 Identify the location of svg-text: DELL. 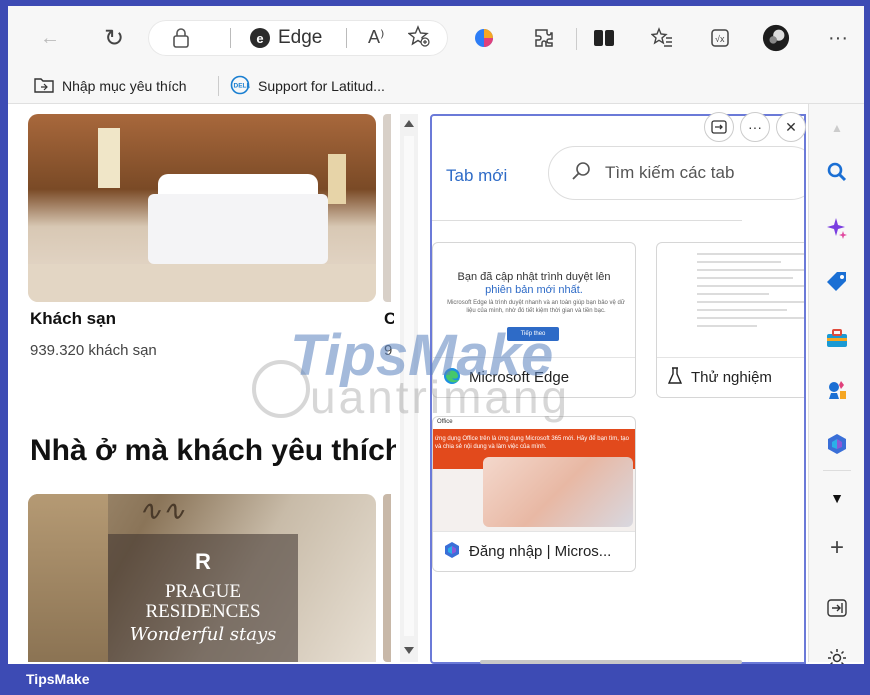
(242, 85).